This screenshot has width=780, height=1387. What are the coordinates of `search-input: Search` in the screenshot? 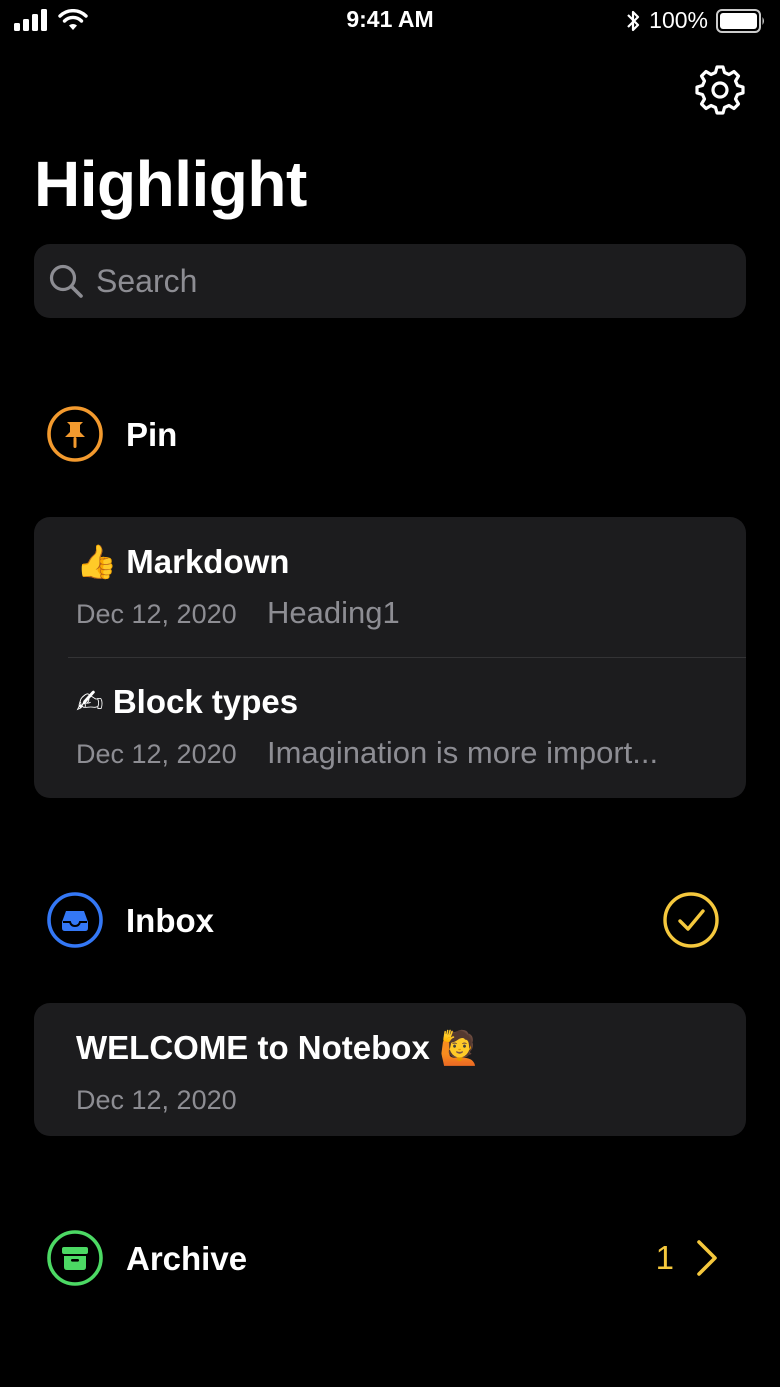 It's located at (390, 281).